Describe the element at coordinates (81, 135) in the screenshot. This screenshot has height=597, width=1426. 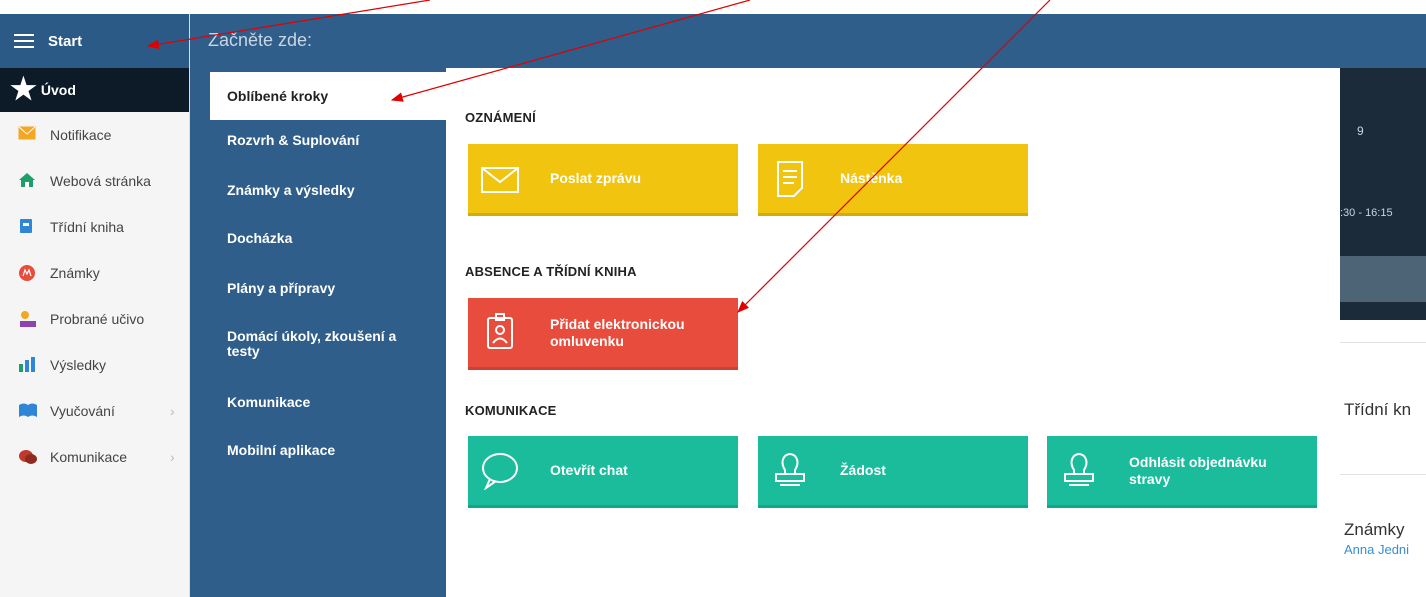
I see `sidebar-item-label: Notifikace` at that location.